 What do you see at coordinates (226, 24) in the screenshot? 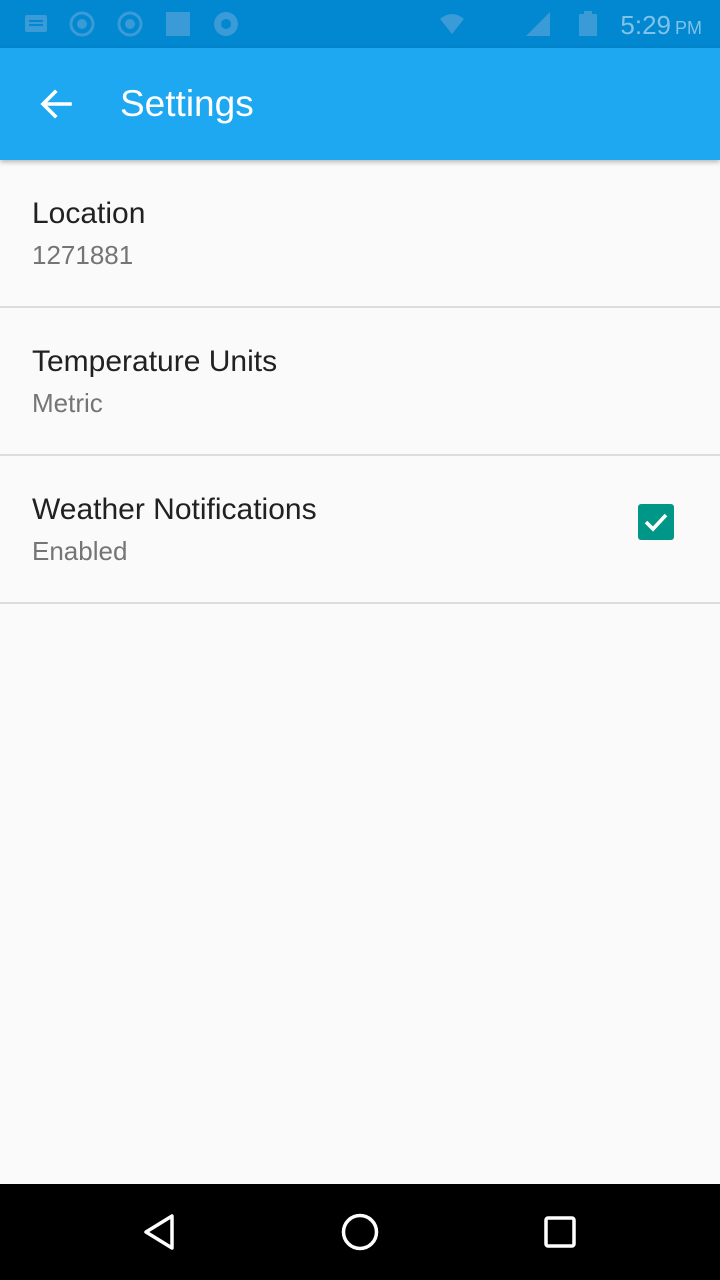
I see `chrome-icon` at bounding box center [226, 24].